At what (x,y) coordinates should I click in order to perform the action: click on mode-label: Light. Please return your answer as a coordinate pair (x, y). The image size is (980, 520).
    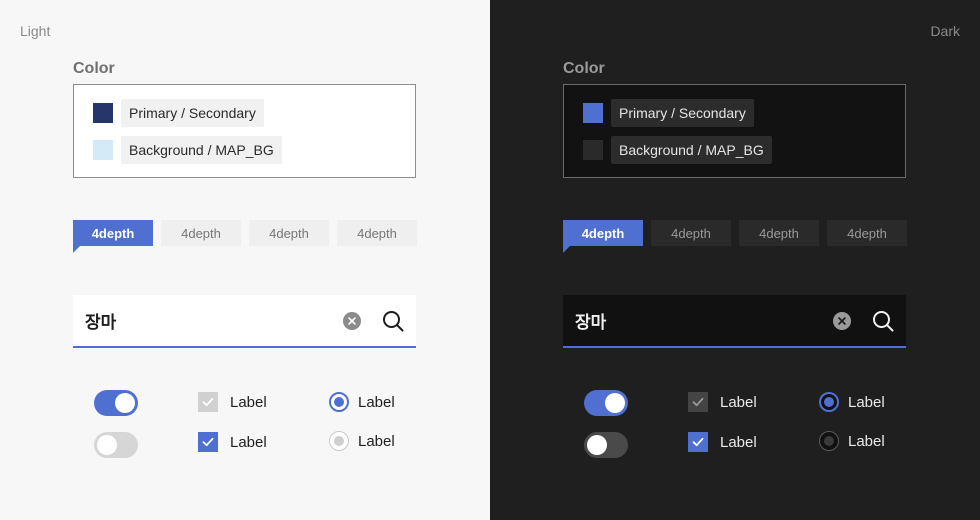
    Looking at the image, I should click on (35, 31).